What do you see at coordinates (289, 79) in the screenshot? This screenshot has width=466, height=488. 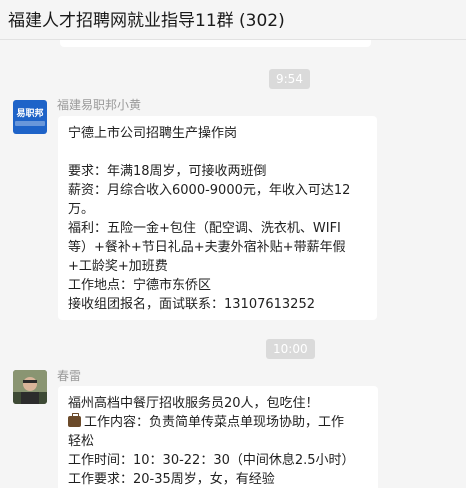 I see `timestamp: 9:54` at bounding box center [289, 79].